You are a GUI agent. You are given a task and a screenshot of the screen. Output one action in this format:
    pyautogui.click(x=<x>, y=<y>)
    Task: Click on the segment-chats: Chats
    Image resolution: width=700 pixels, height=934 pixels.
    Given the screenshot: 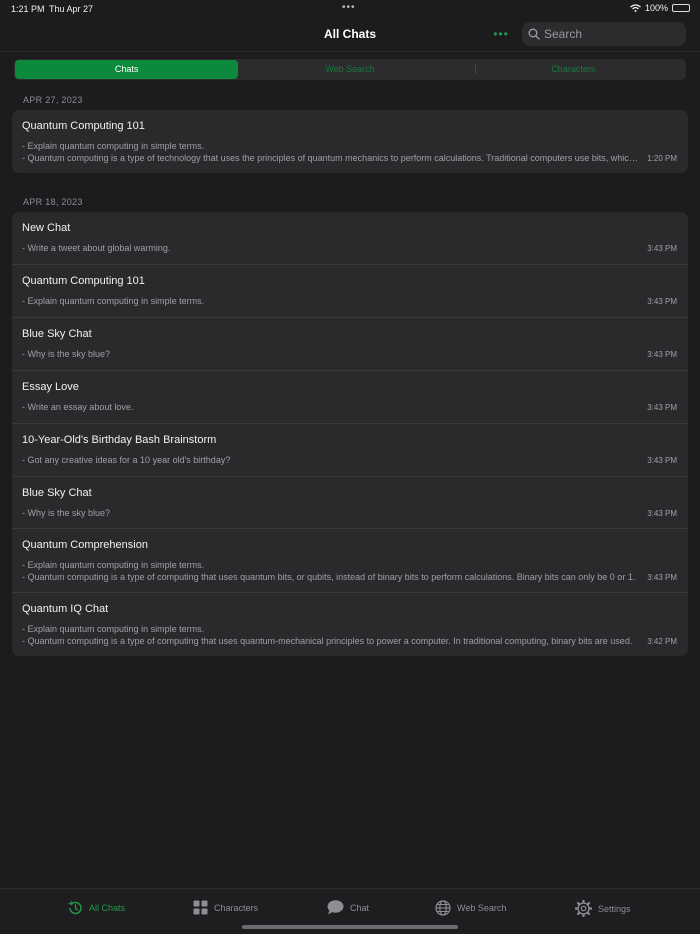 What is the action you would take?
    pyautogui.click(x=127, y=69)
    